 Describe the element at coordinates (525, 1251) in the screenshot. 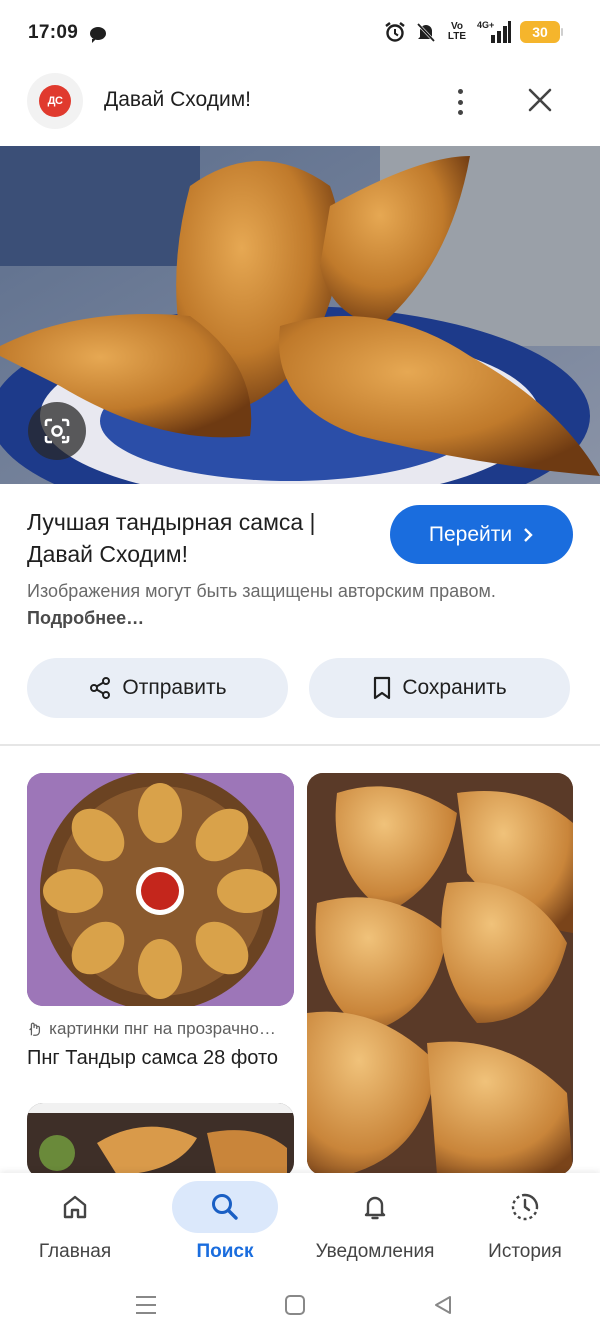

I see `nav-history-label: История` at that location.